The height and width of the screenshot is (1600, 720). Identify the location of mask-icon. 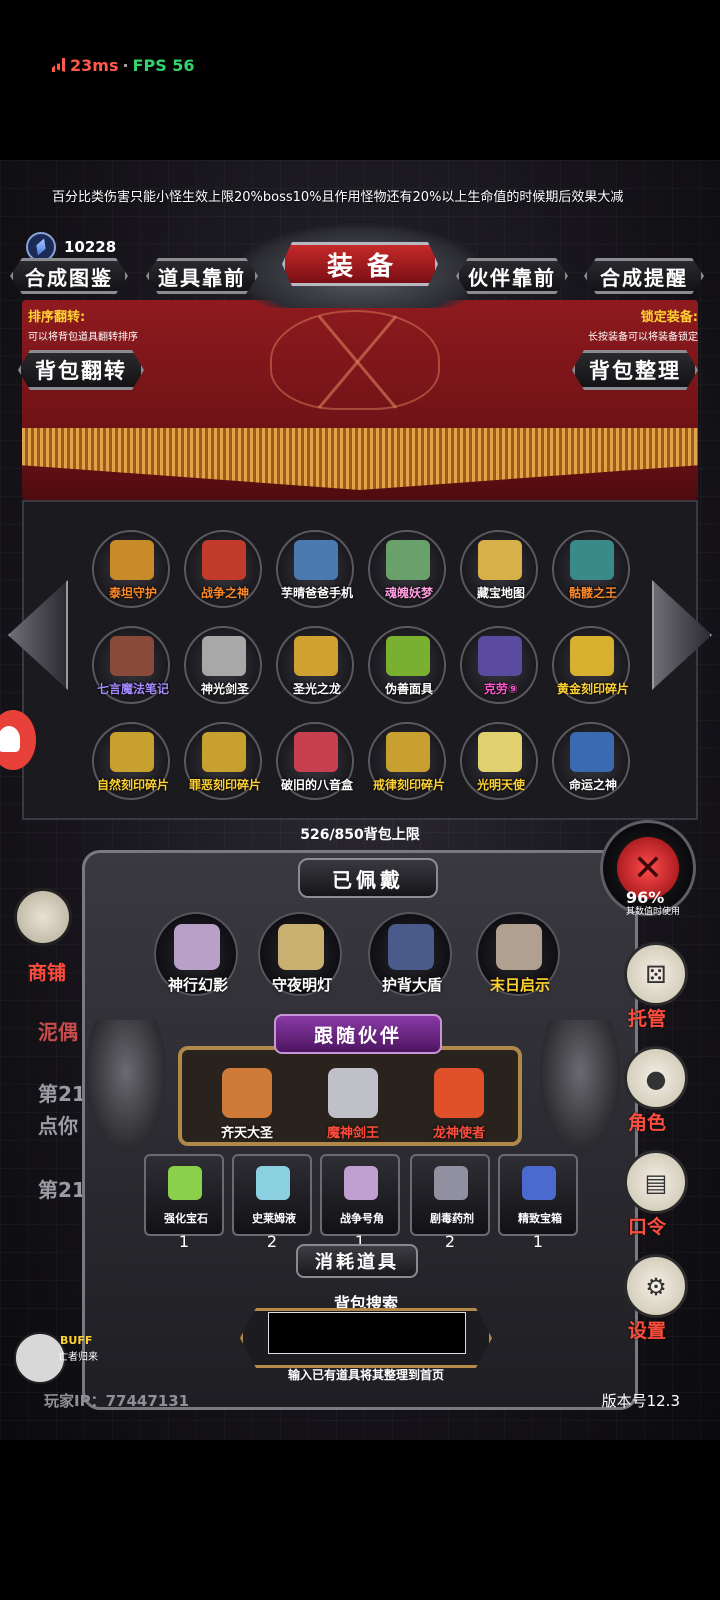
(408, 656).